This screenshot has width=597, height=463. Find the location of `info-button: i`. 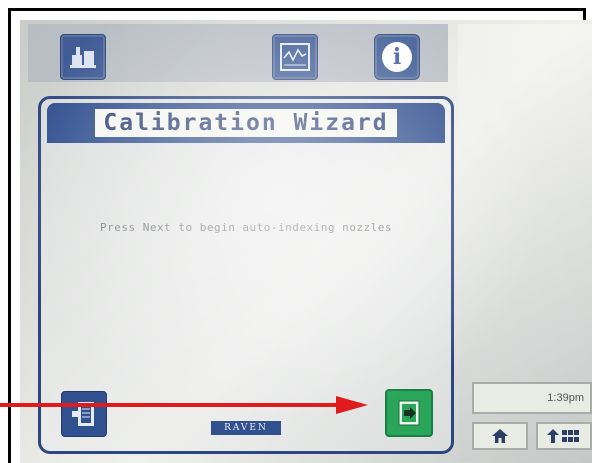

info-button: i is located at coordinates (397, 57).